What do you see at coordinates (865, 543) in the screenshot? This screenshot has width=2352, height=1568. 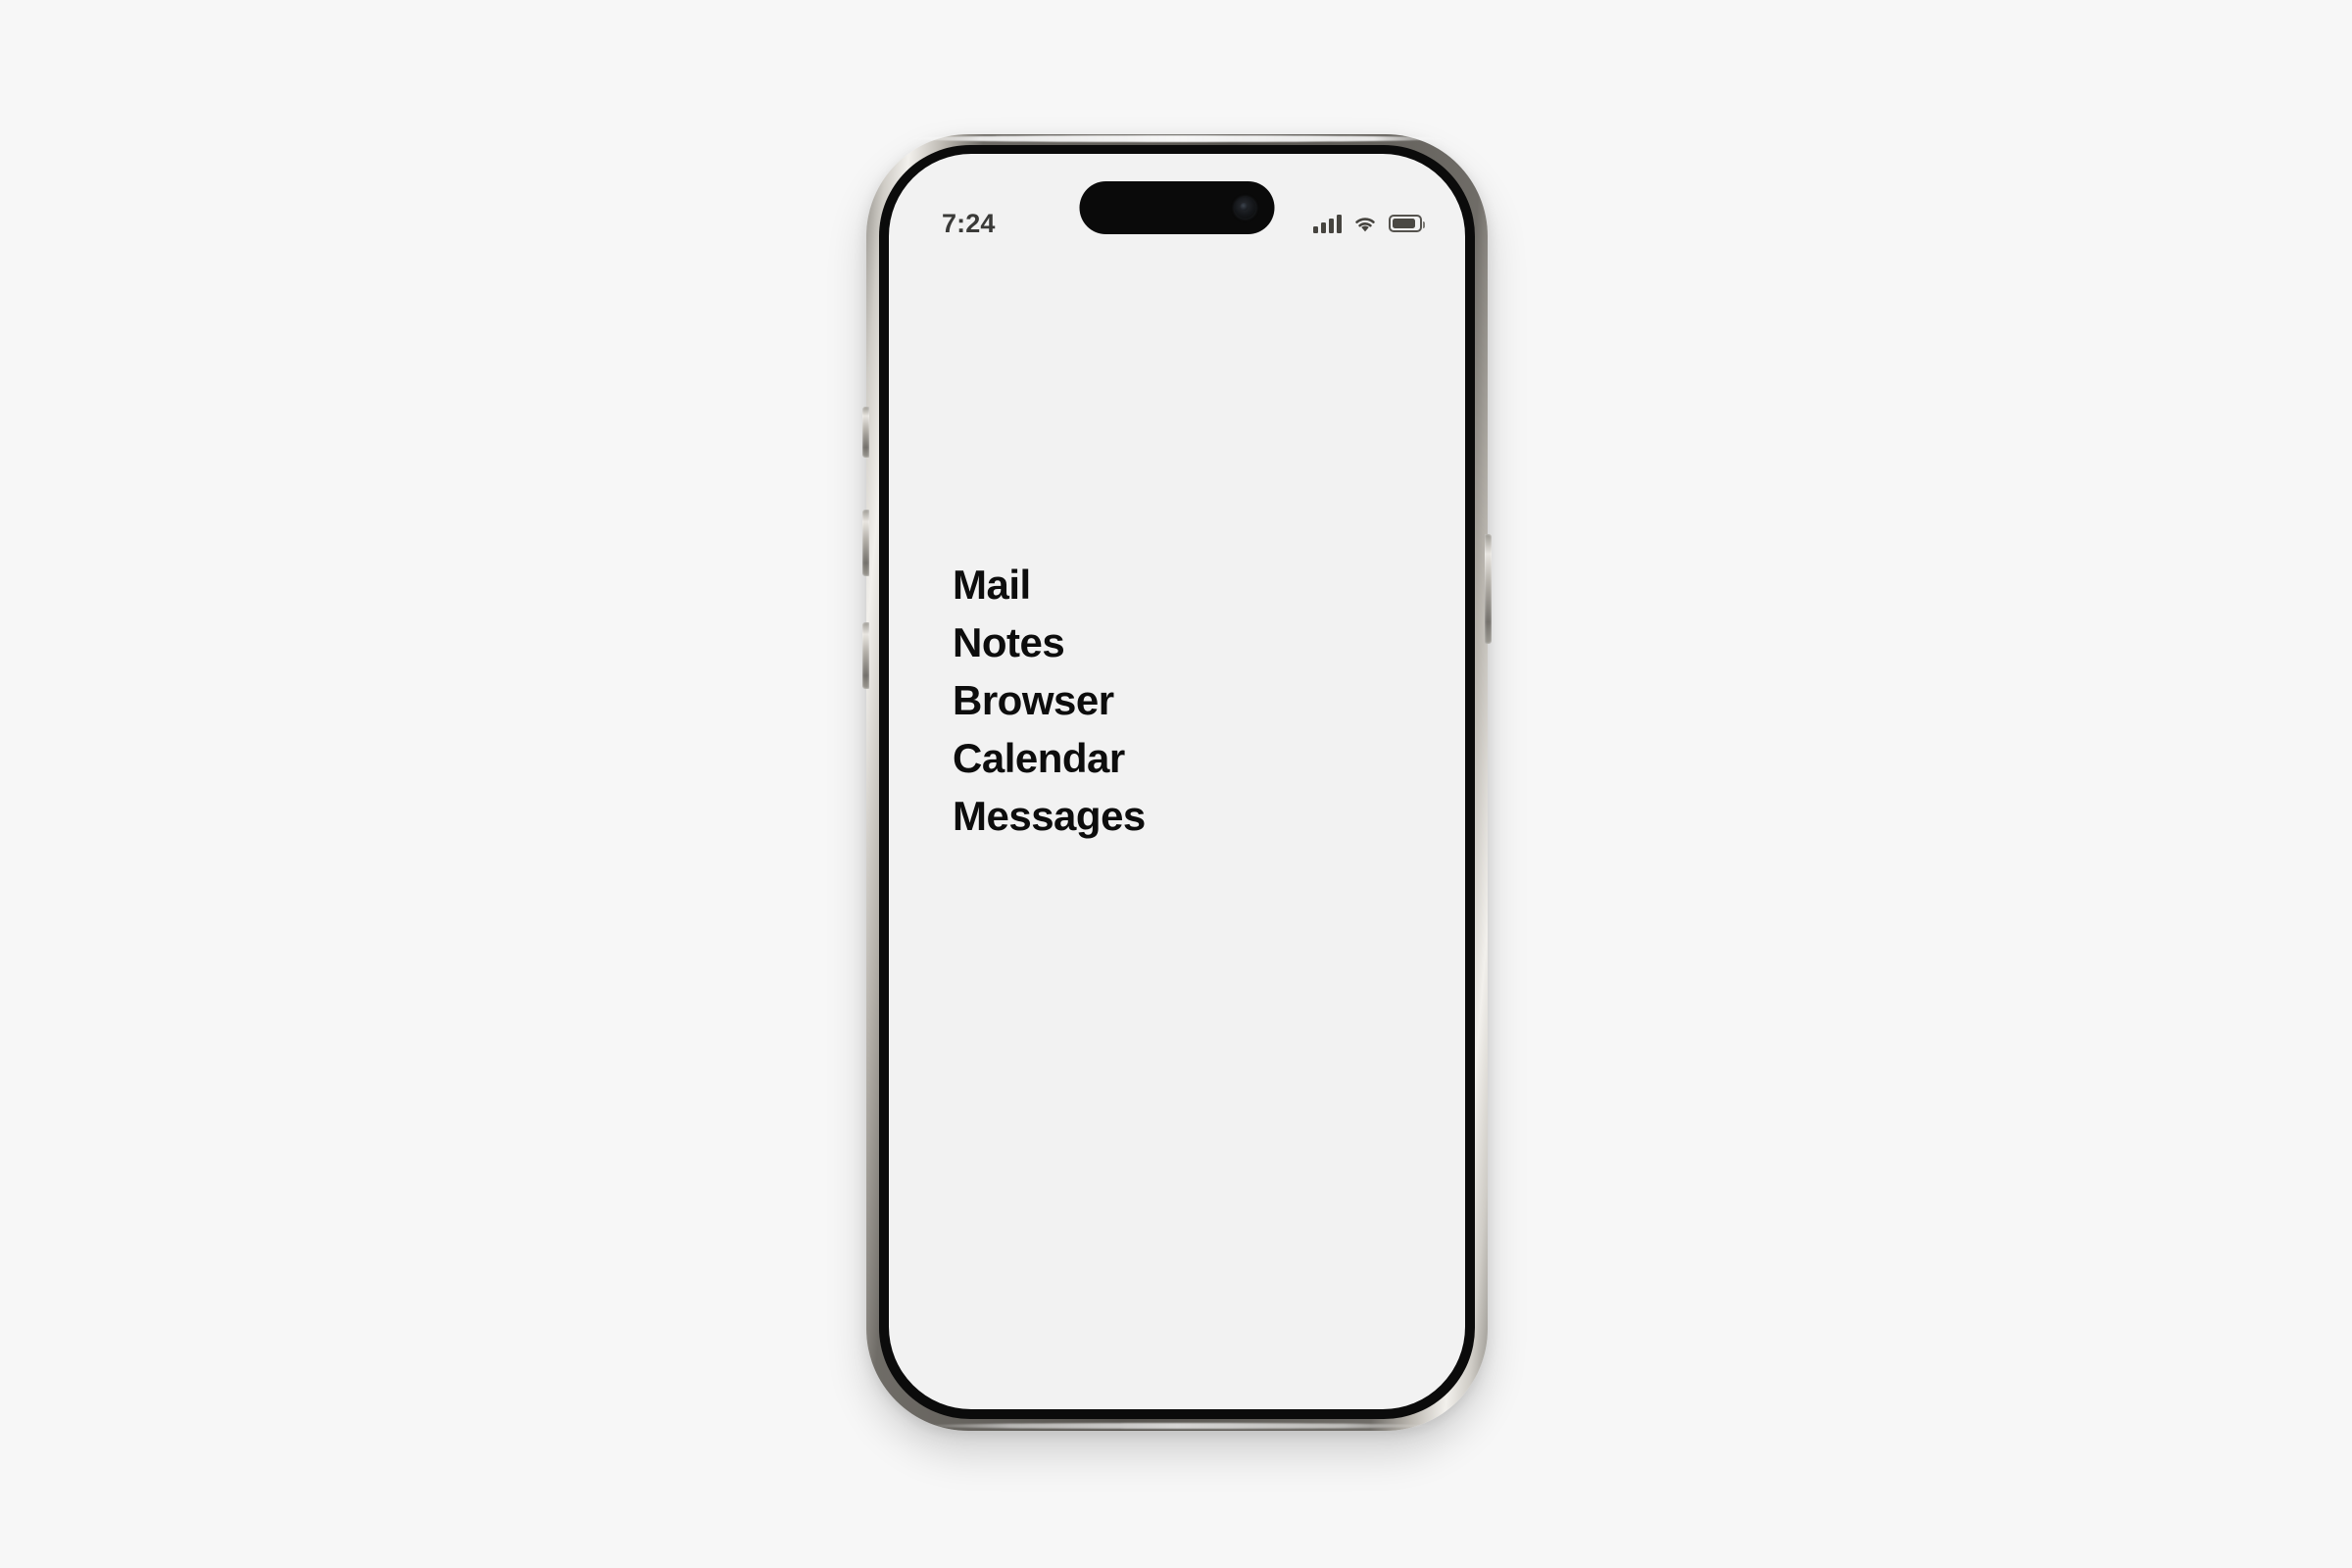 I see `volume-up-button` at bounding box center [865, 543].